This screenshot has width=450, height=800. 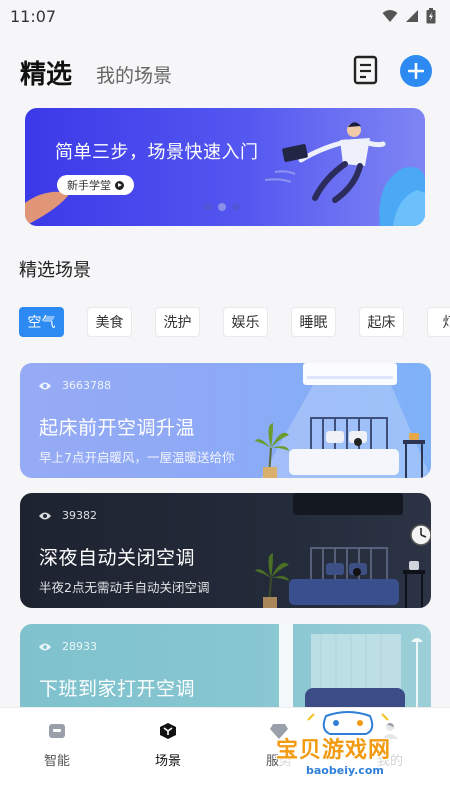 I want to click on tab-my-scenes: 我的场景, so click(x=134, y=74).